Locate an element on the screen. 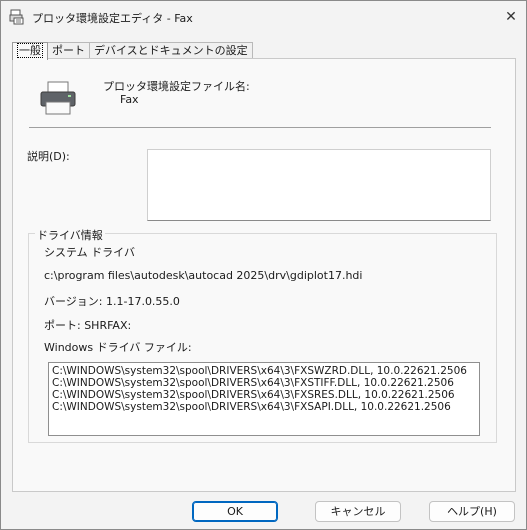 This screenshot has width=527, height=530. description-textarea is located at coordinates (319, 185).